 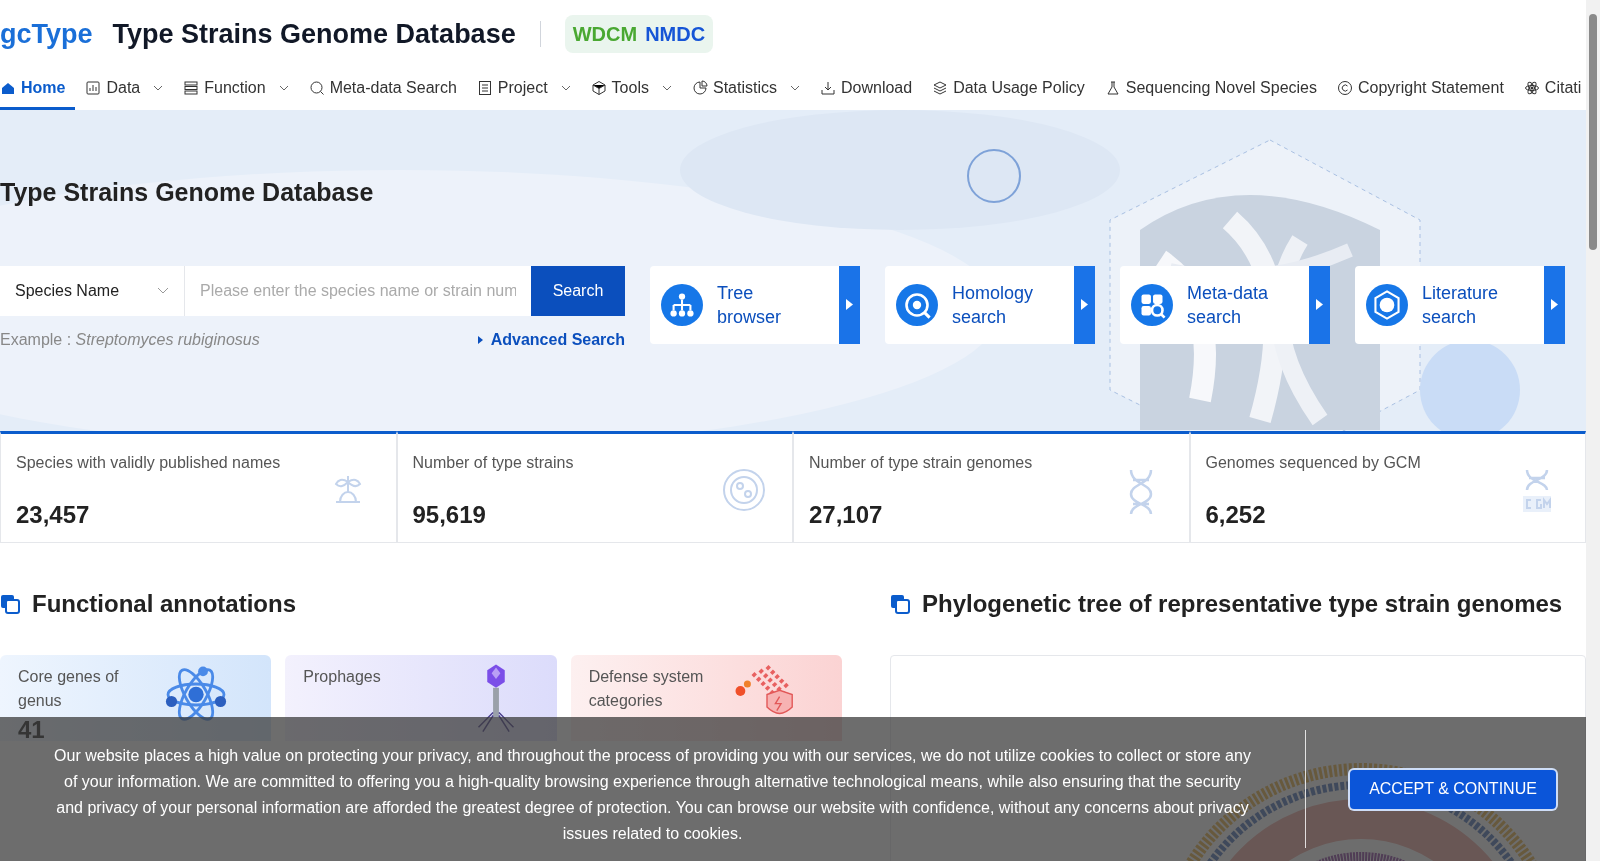 What do you see at coordinates (236, 89) in the screenshot?
I see `nav-item: Function` at bounding box center [236, 89].